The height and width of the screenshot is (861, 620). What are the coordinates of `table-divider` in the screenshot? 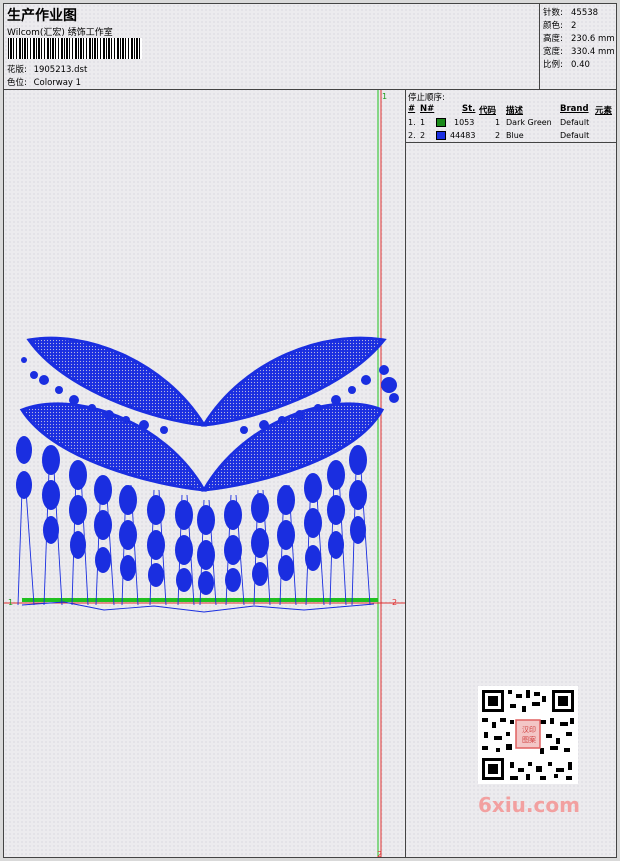 It's located at (511, 142).